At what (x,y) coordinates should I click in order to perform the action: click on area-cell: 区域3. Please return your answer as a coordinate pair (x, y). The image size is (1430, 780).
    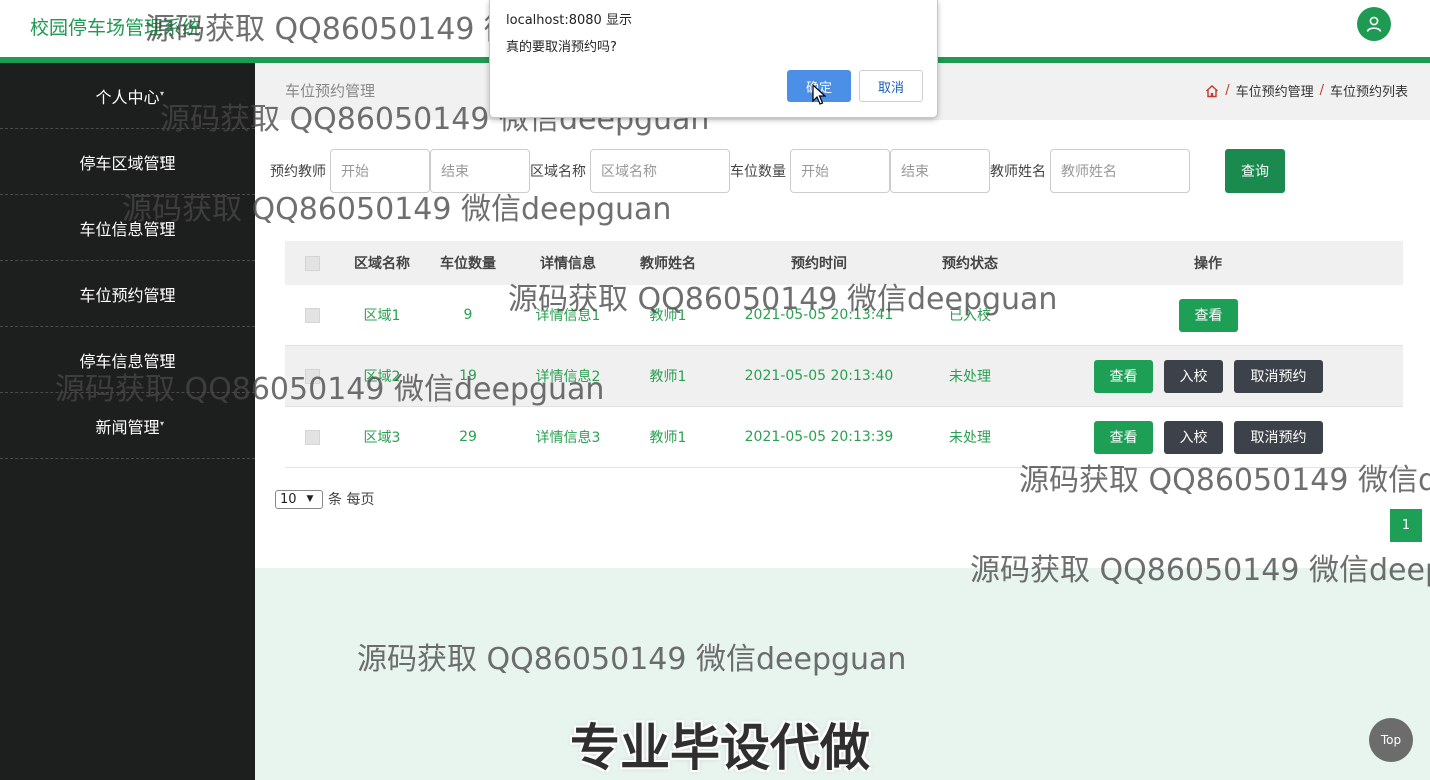
    Looking at the image, I should click on (382, 438).